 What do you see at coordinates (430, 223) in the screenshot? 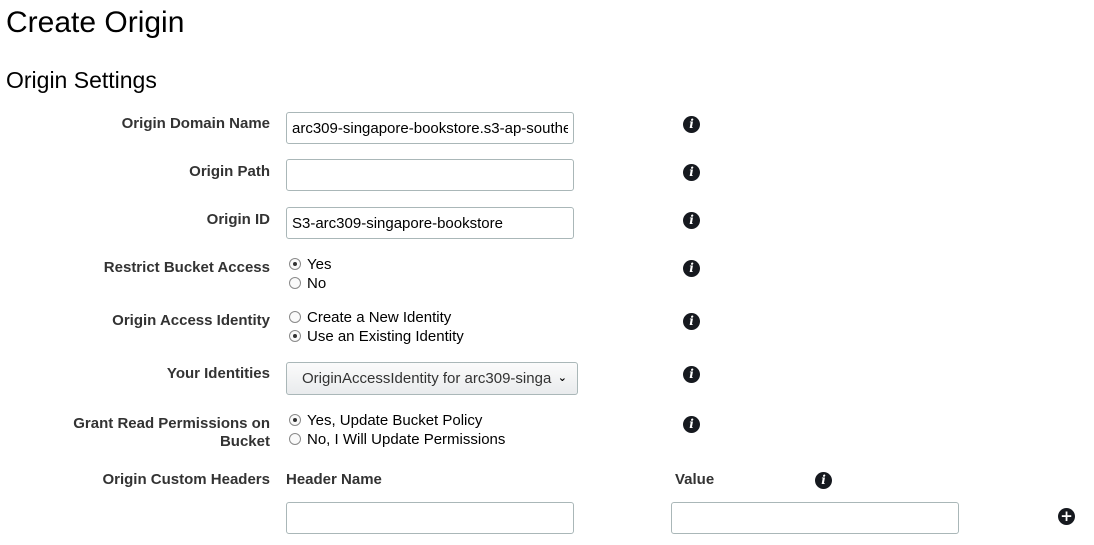
I see `origin-id-input` at bounding box center [430, 223].